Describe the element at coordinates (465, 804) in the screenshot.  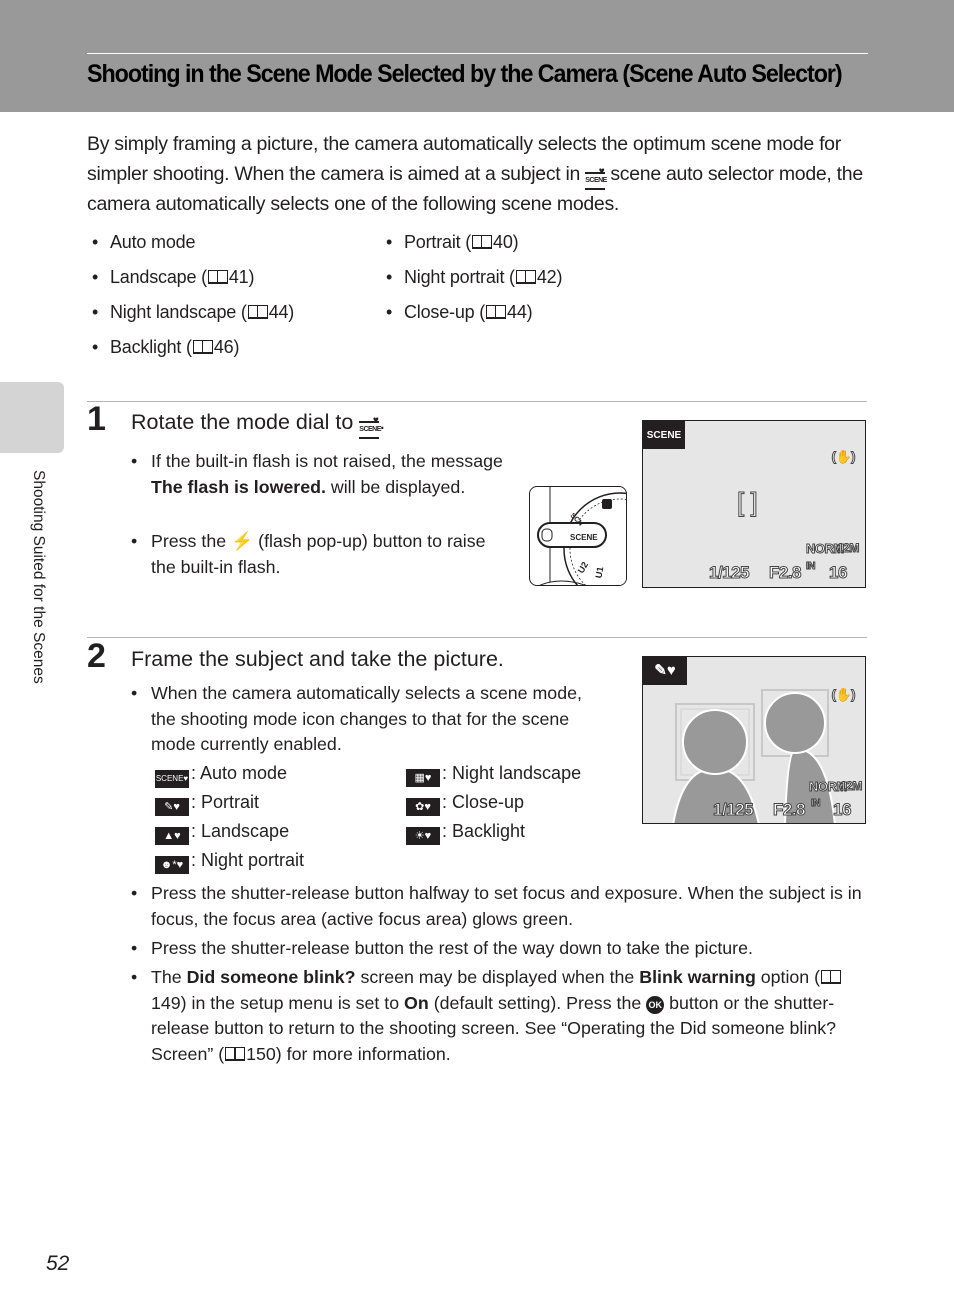
I see `legend-close-up: ✿♥: Close-up` at that location.